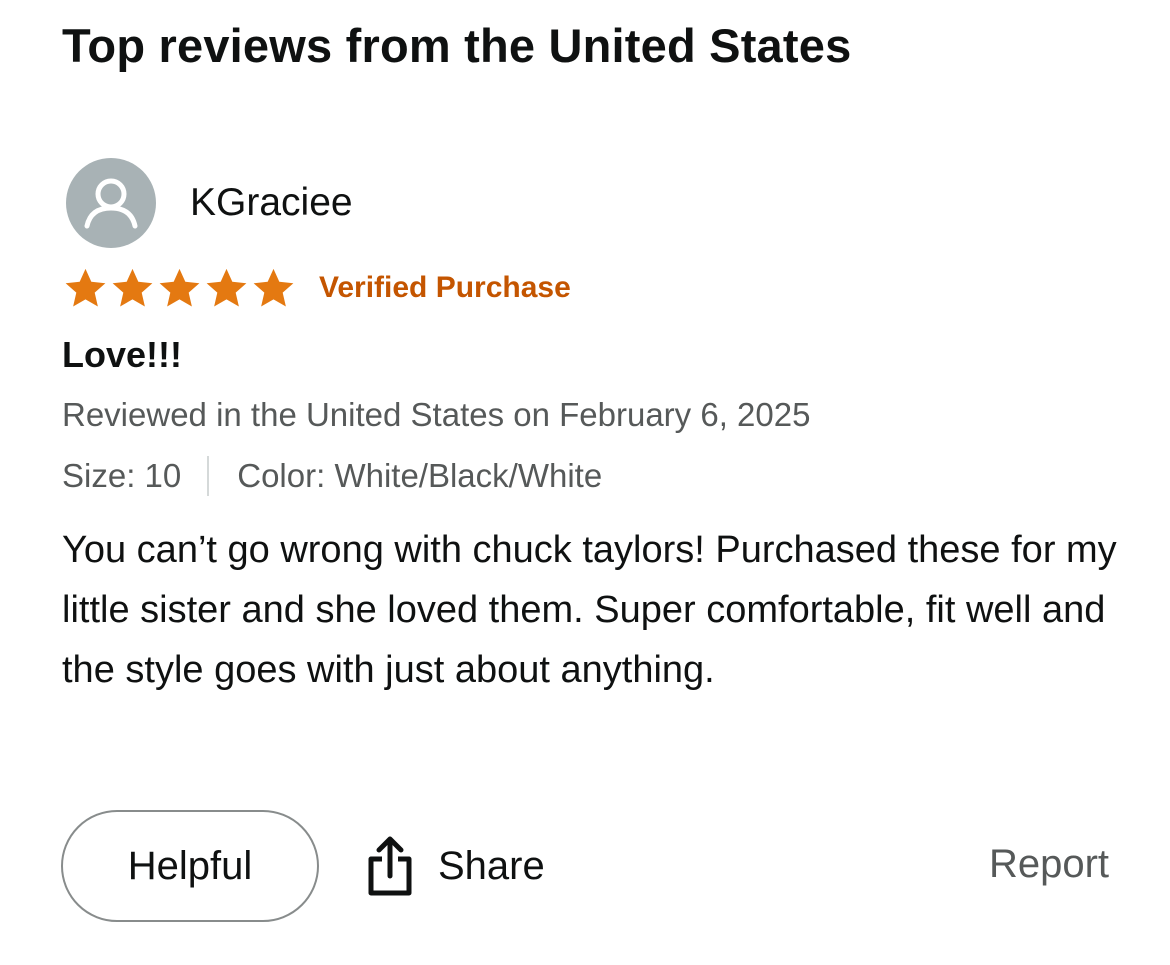 This screenshot has width=1170, height=965. I want to click on avatar, so click(111, 203).